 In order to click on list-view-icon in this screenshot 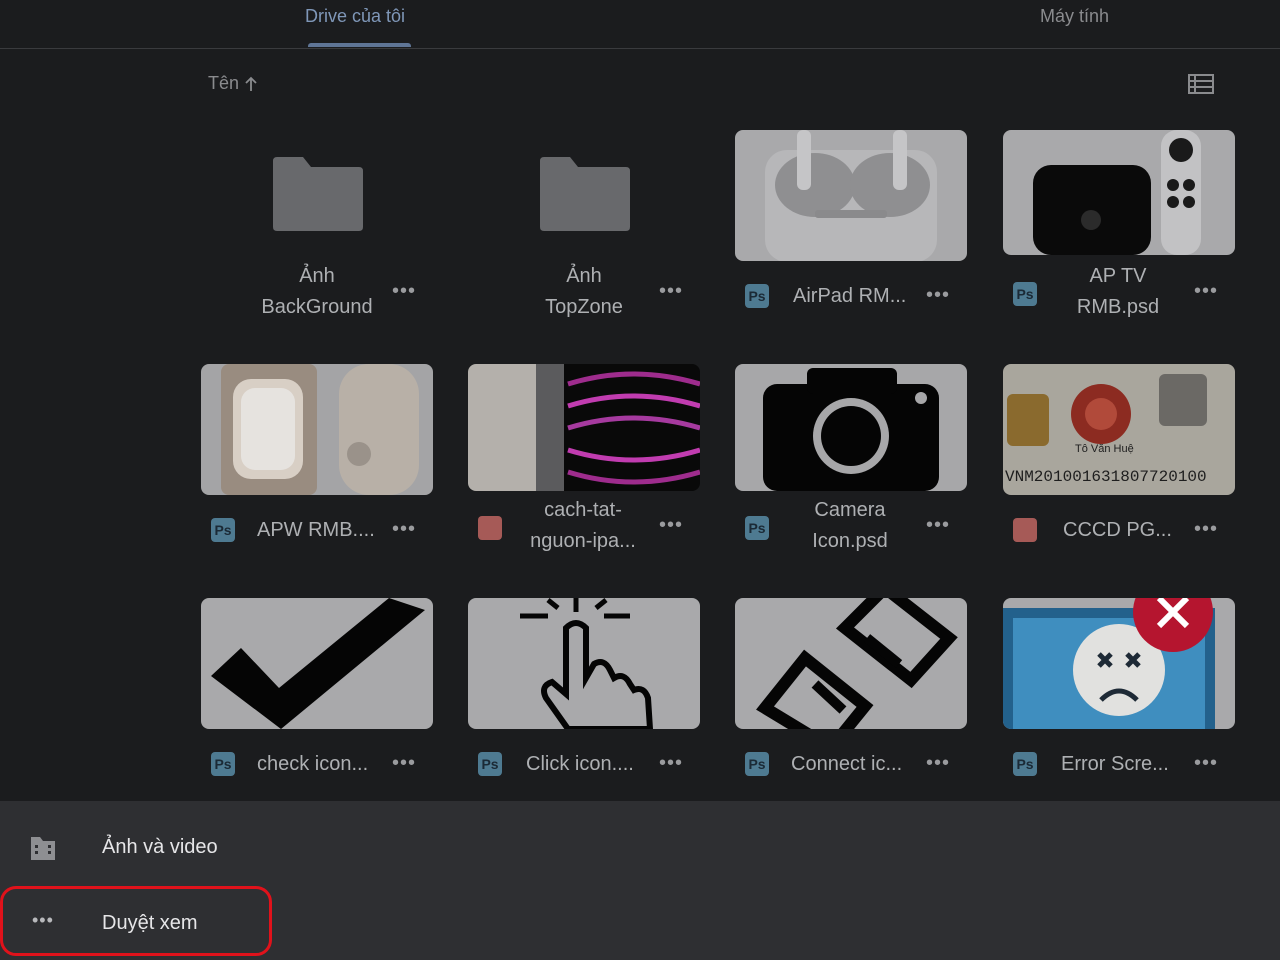, I will do `click(1201, 84)`.